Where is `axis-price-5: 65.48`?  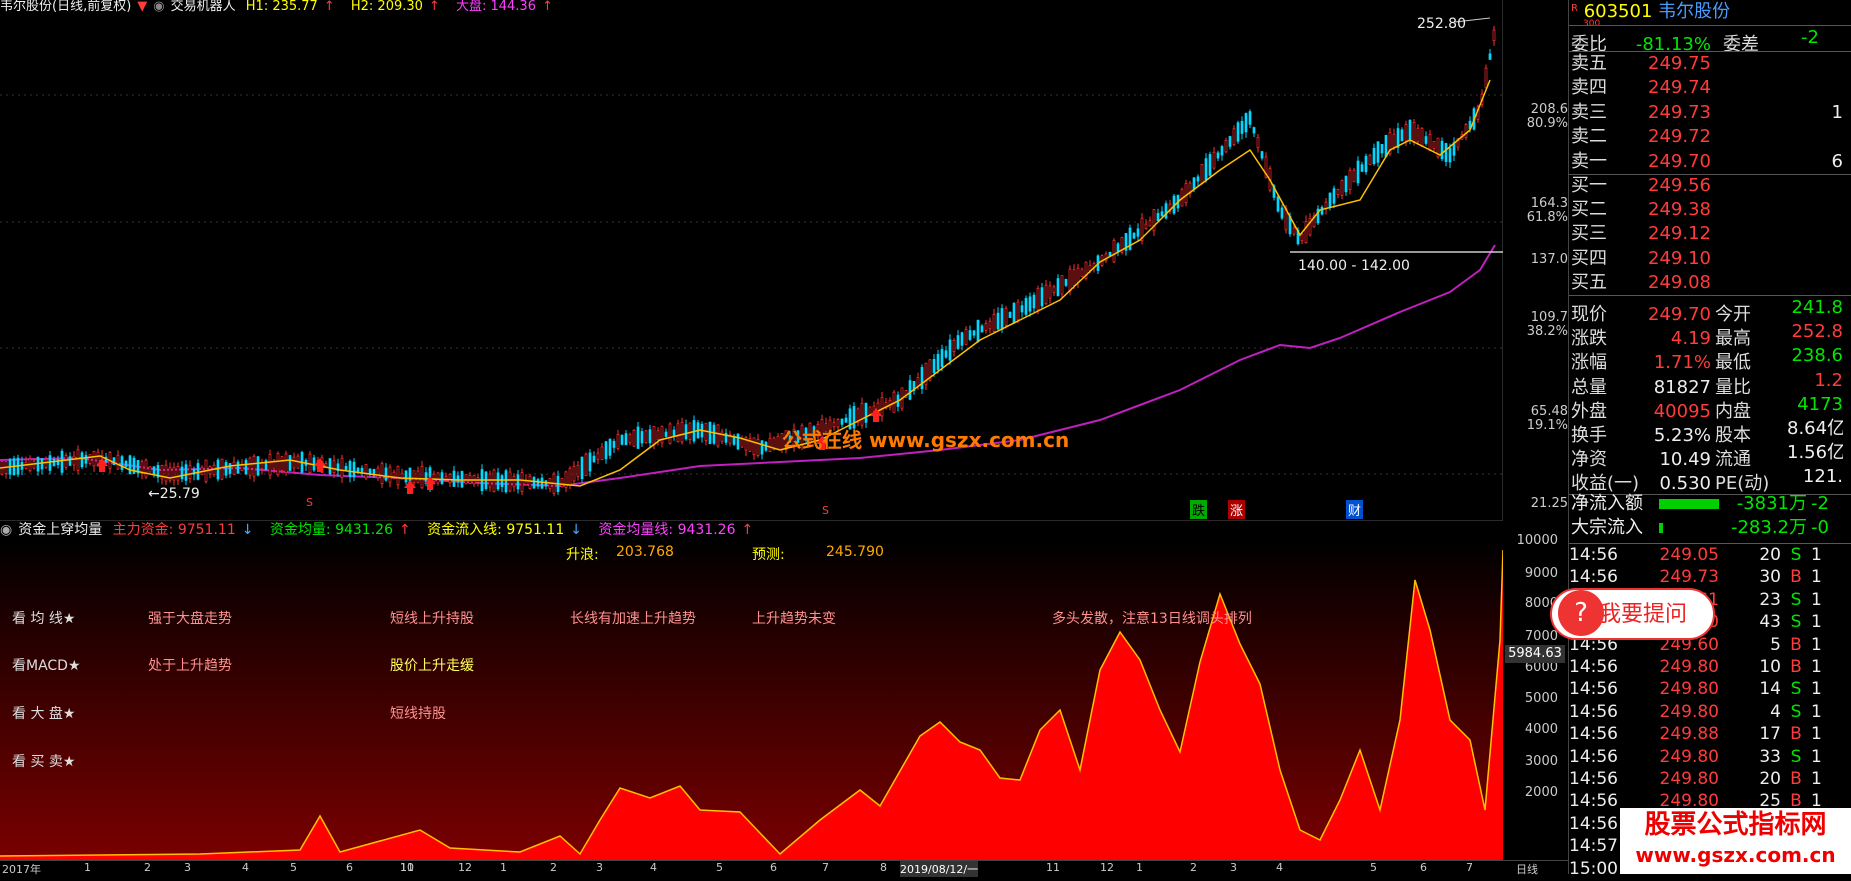
axis-price-5: 65.48 is located at coordinates (1549, 411).